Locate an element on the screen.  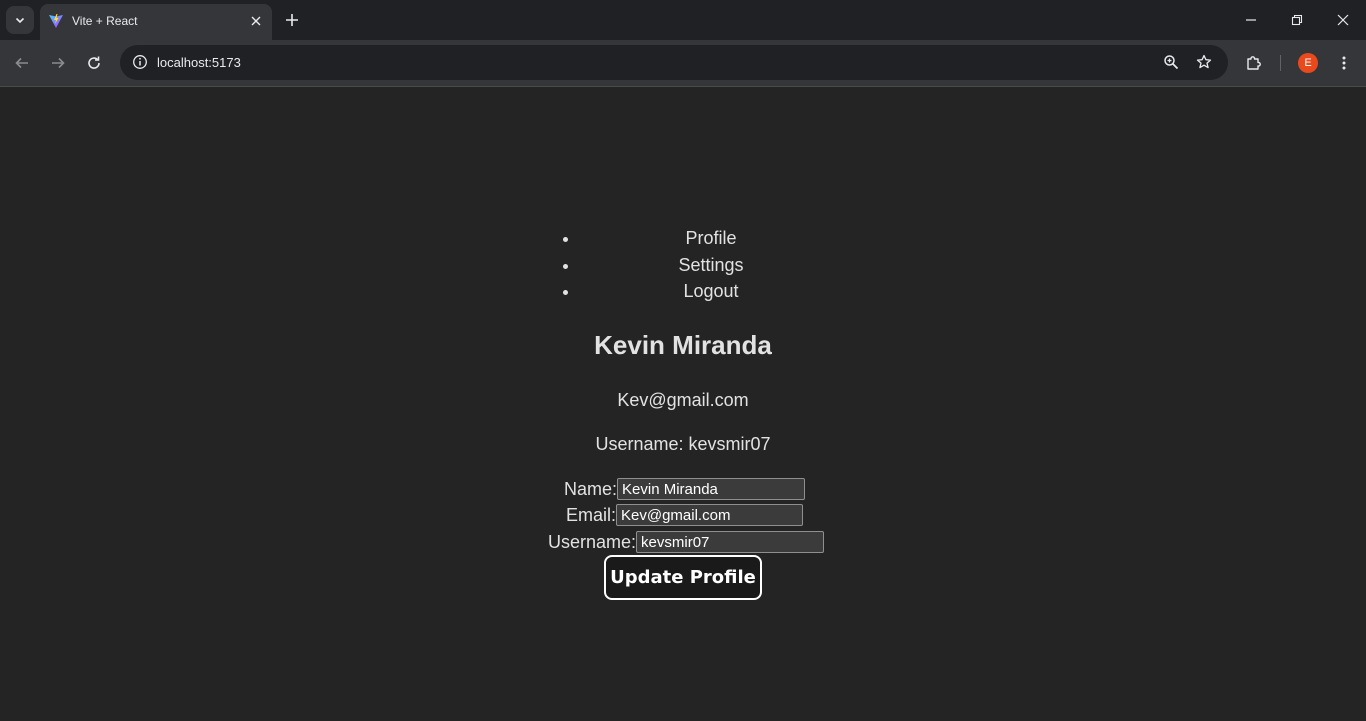
email-input is located at coordinates (710, 515).